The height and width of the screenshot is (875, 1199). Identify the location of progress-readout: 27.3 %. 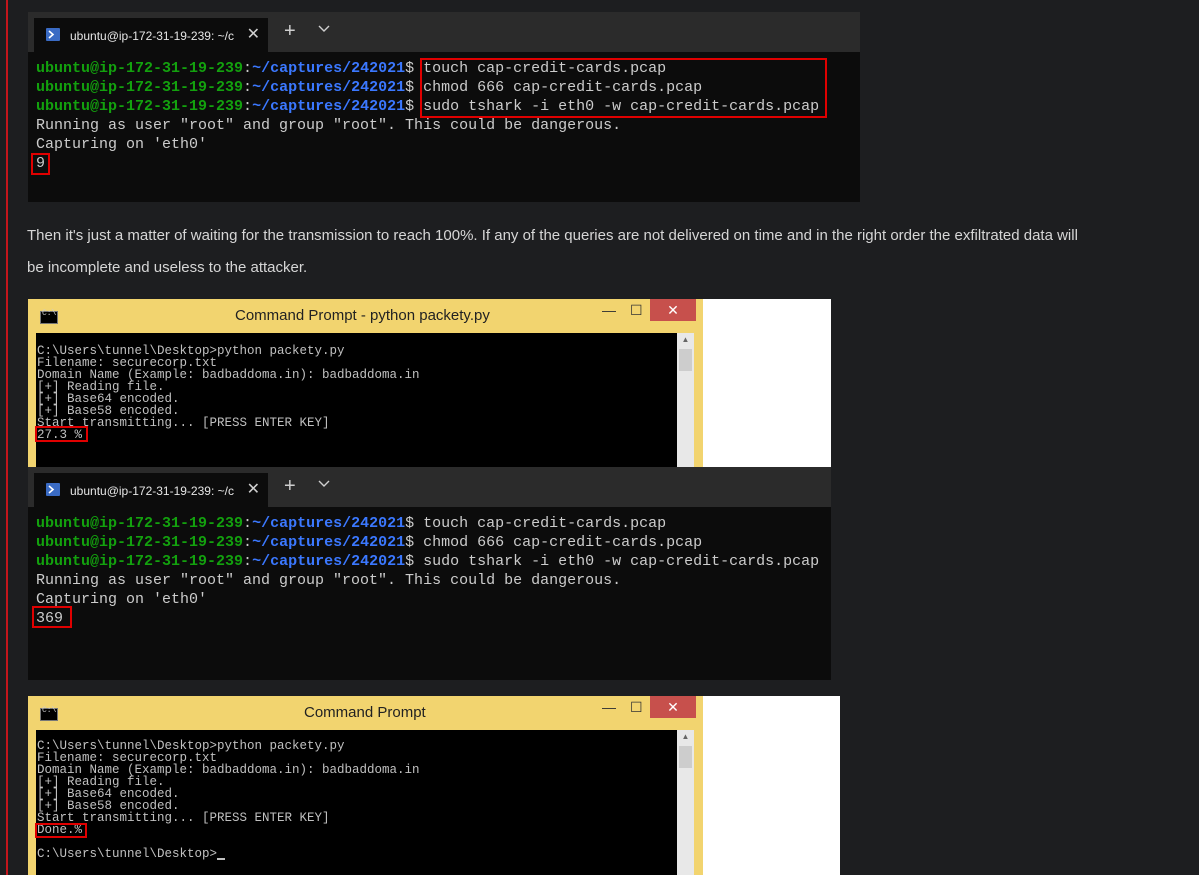
(60, 435).